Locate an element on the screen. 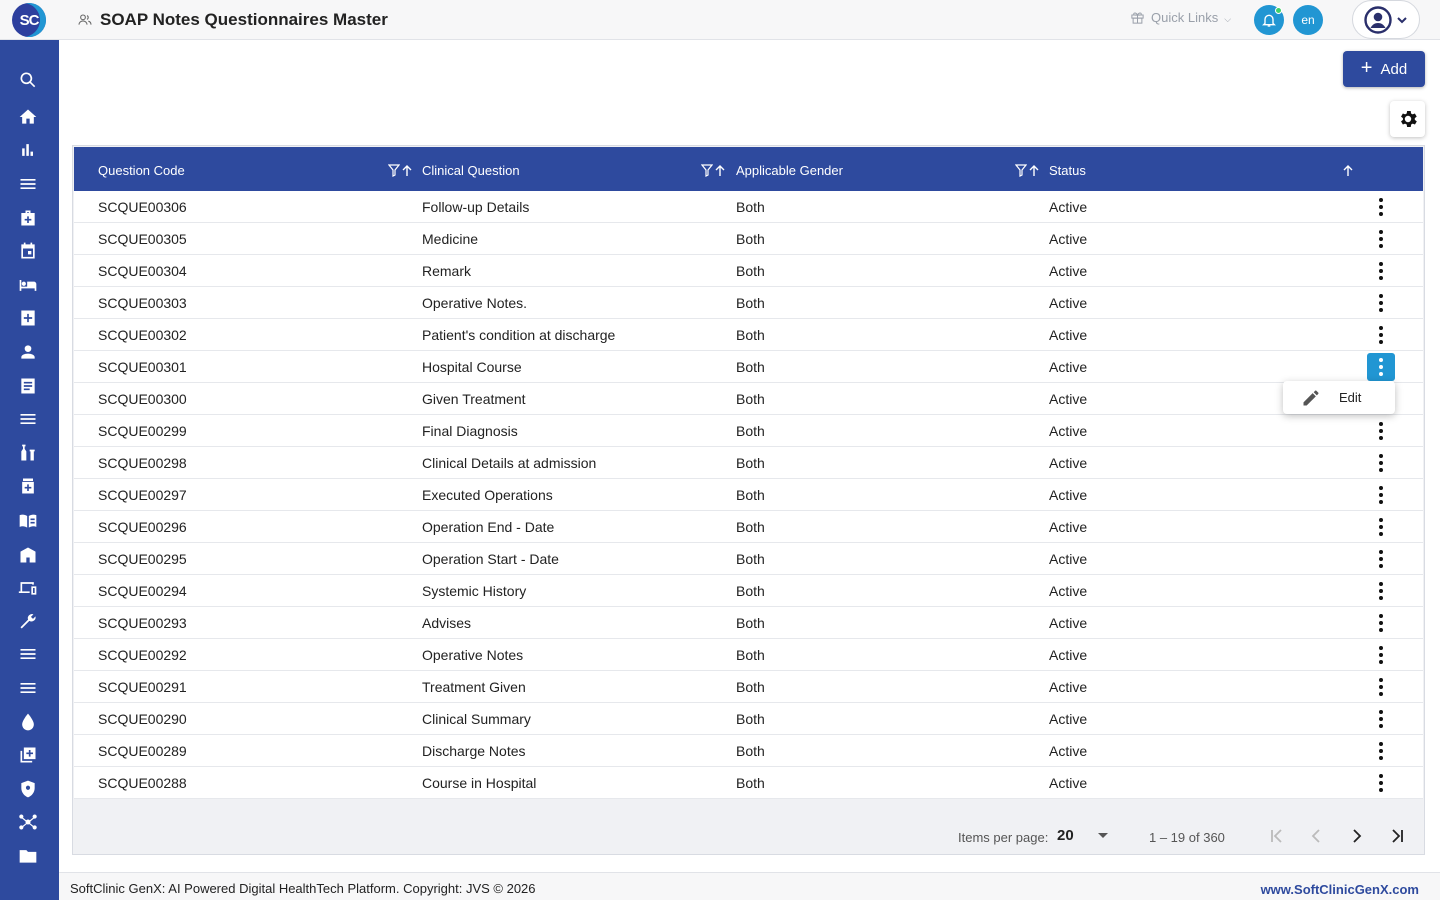 Image resolution: width=1440 pixels, height=900 pixels. page-size-select: 20 is located at coordinates (1065, 835).